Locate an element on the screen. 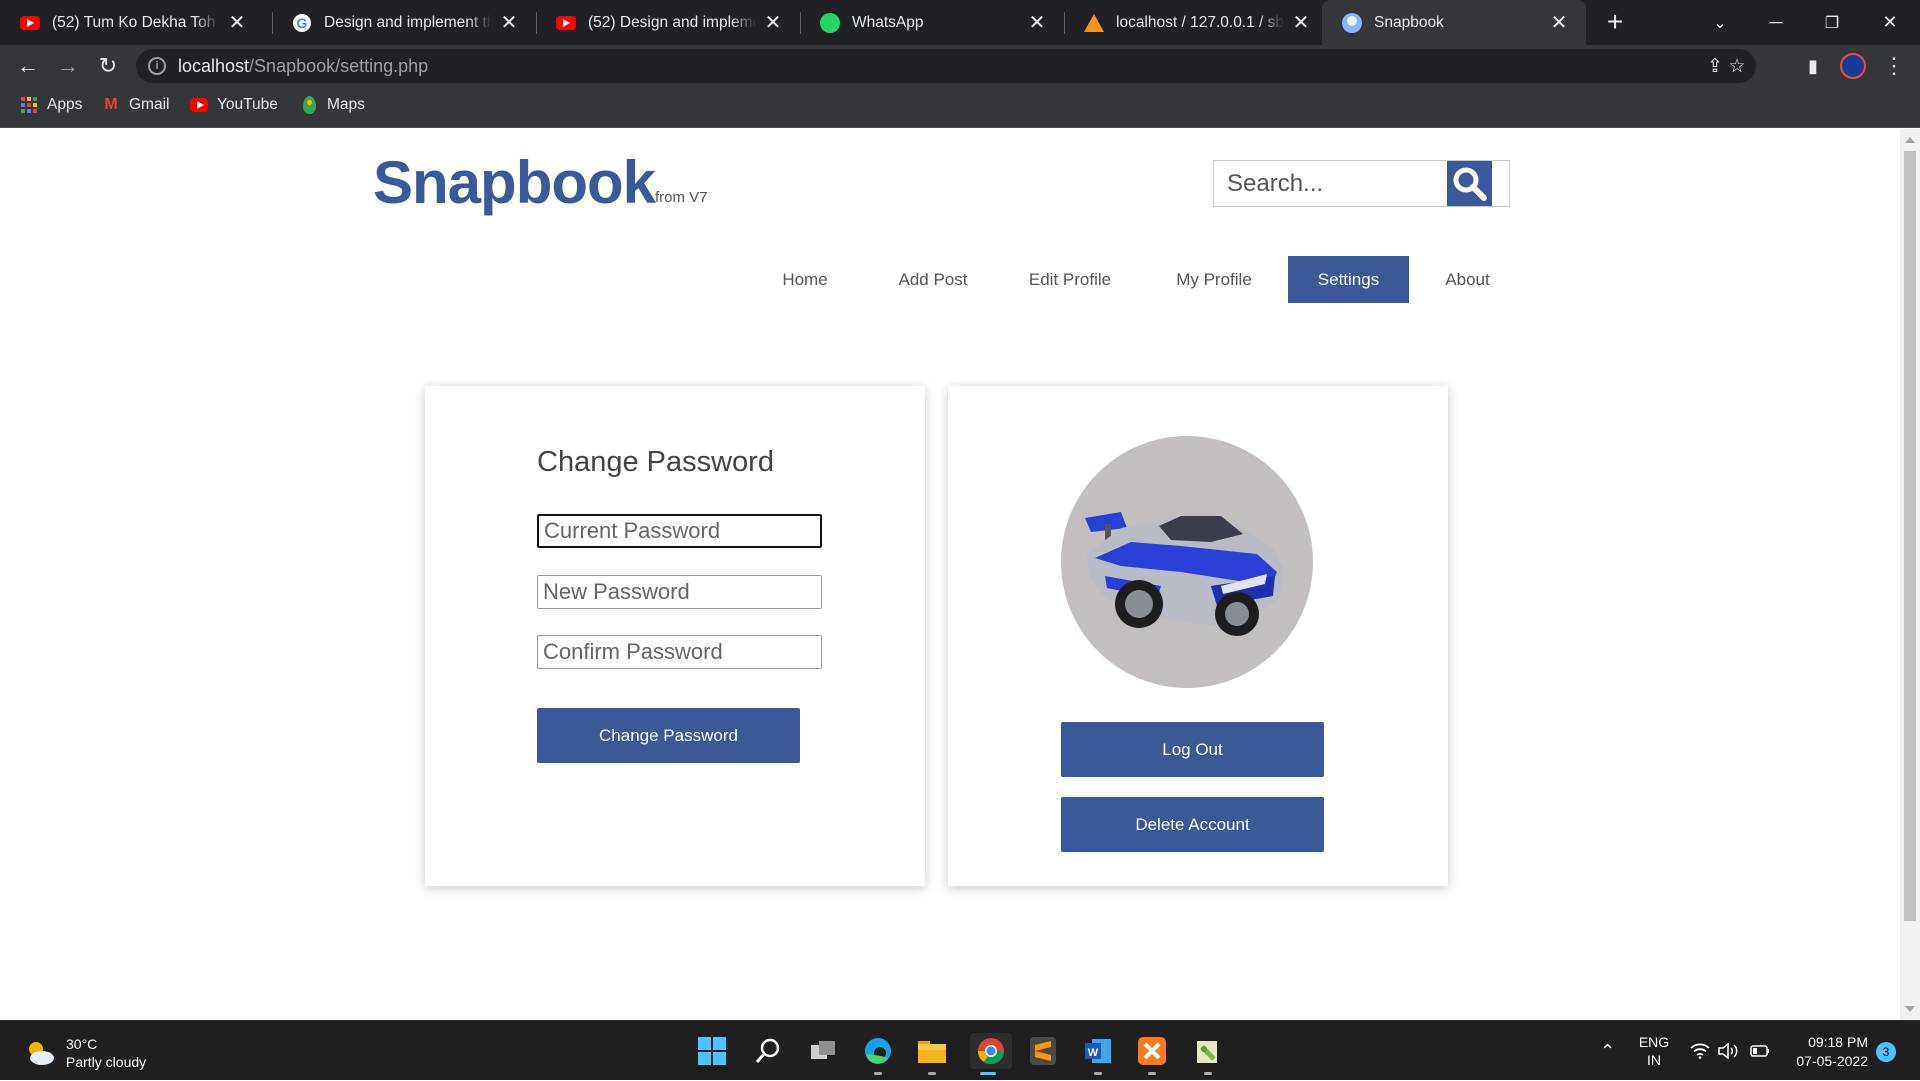 Image resolution: width=1920 pixels, height=1081 pixels. notification-badge: 3 is located at coordinates (1886, 1052).